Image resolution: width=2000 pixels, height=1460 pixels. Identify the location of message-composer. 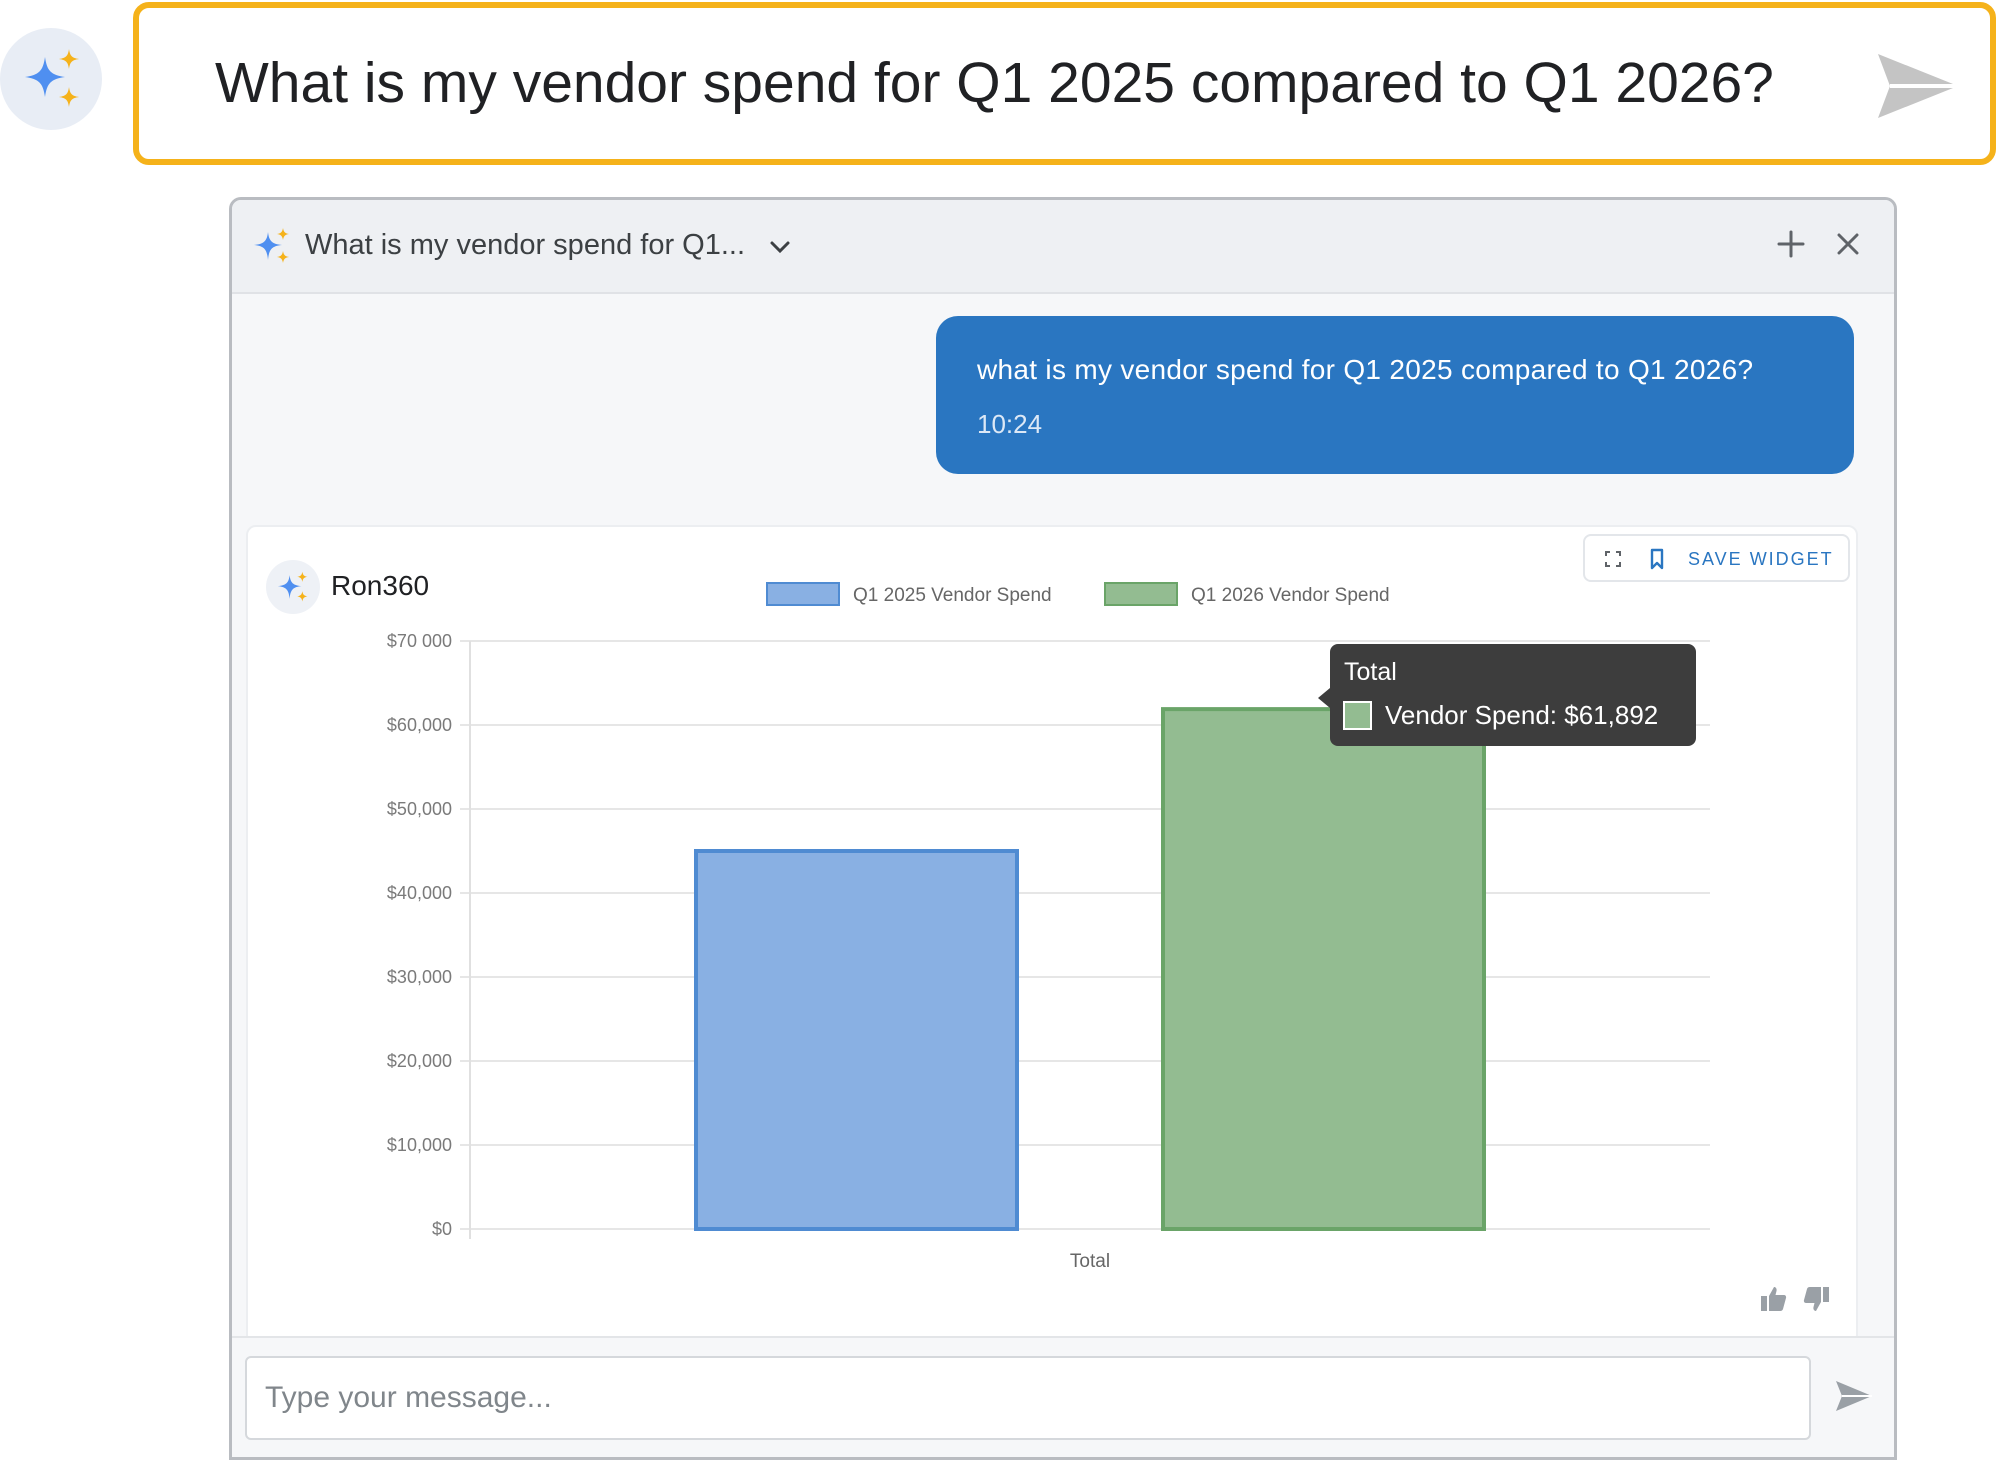
(1063, 1396).